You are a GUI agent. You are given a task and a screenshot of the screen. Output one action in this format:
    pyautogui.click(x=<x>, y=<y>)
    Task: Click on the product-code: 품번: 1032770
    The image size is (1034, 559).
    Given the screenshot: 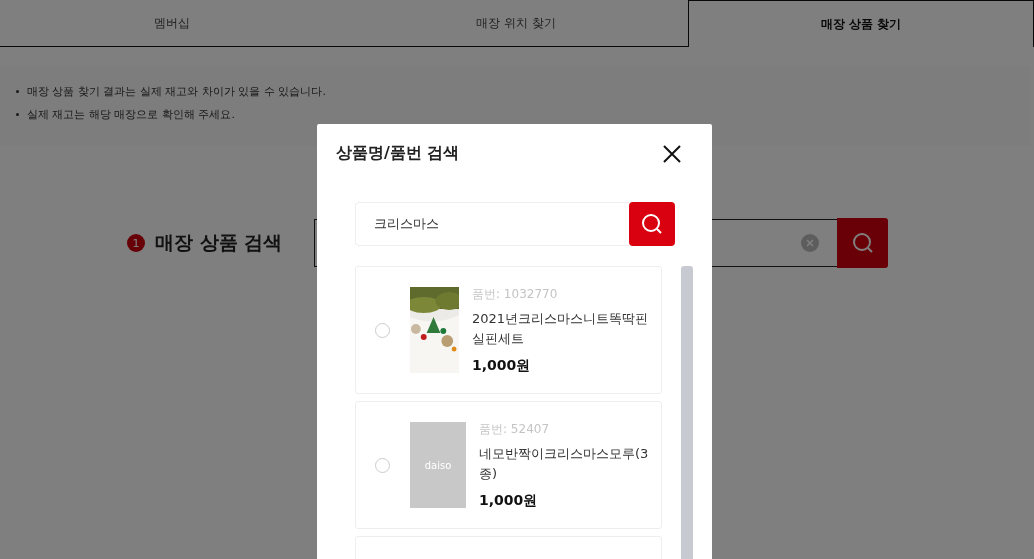 What is the action you would take?
    pyautogui.click(x=515, y=294)
    